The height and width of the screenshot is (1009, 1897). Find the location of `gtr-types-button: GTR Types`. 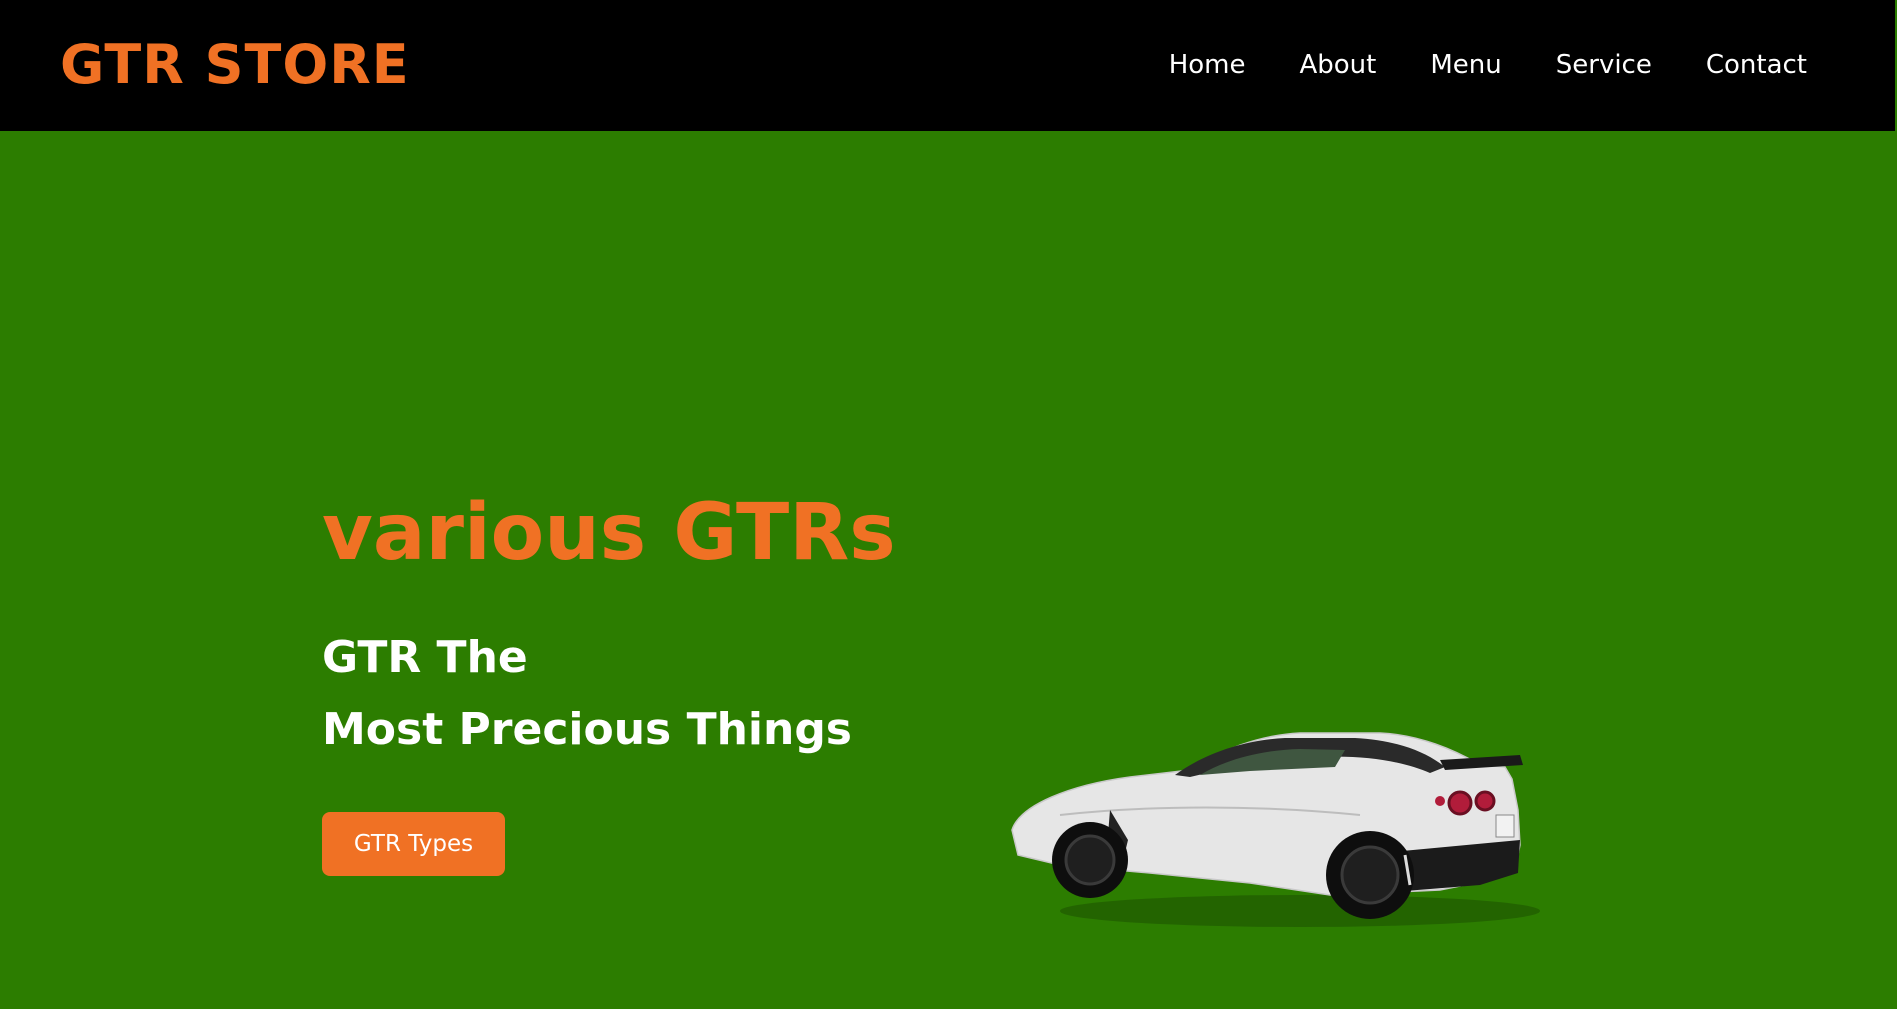

gtr-types-button: GTR Types is located at coordinates (413, 844).